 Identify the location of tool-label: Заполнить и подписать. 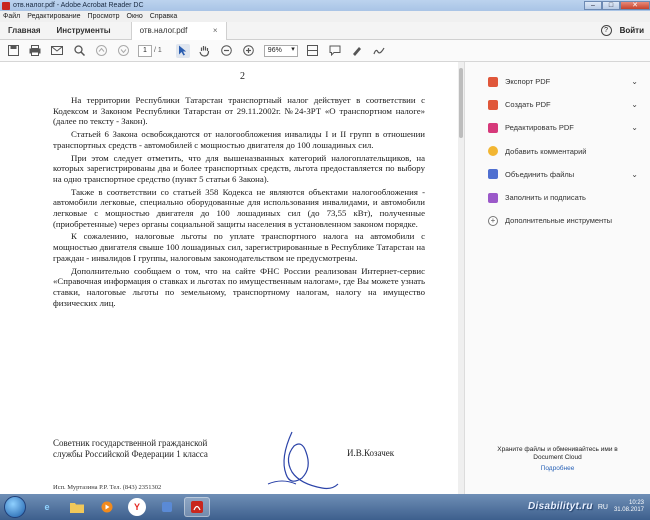
(545, 198).